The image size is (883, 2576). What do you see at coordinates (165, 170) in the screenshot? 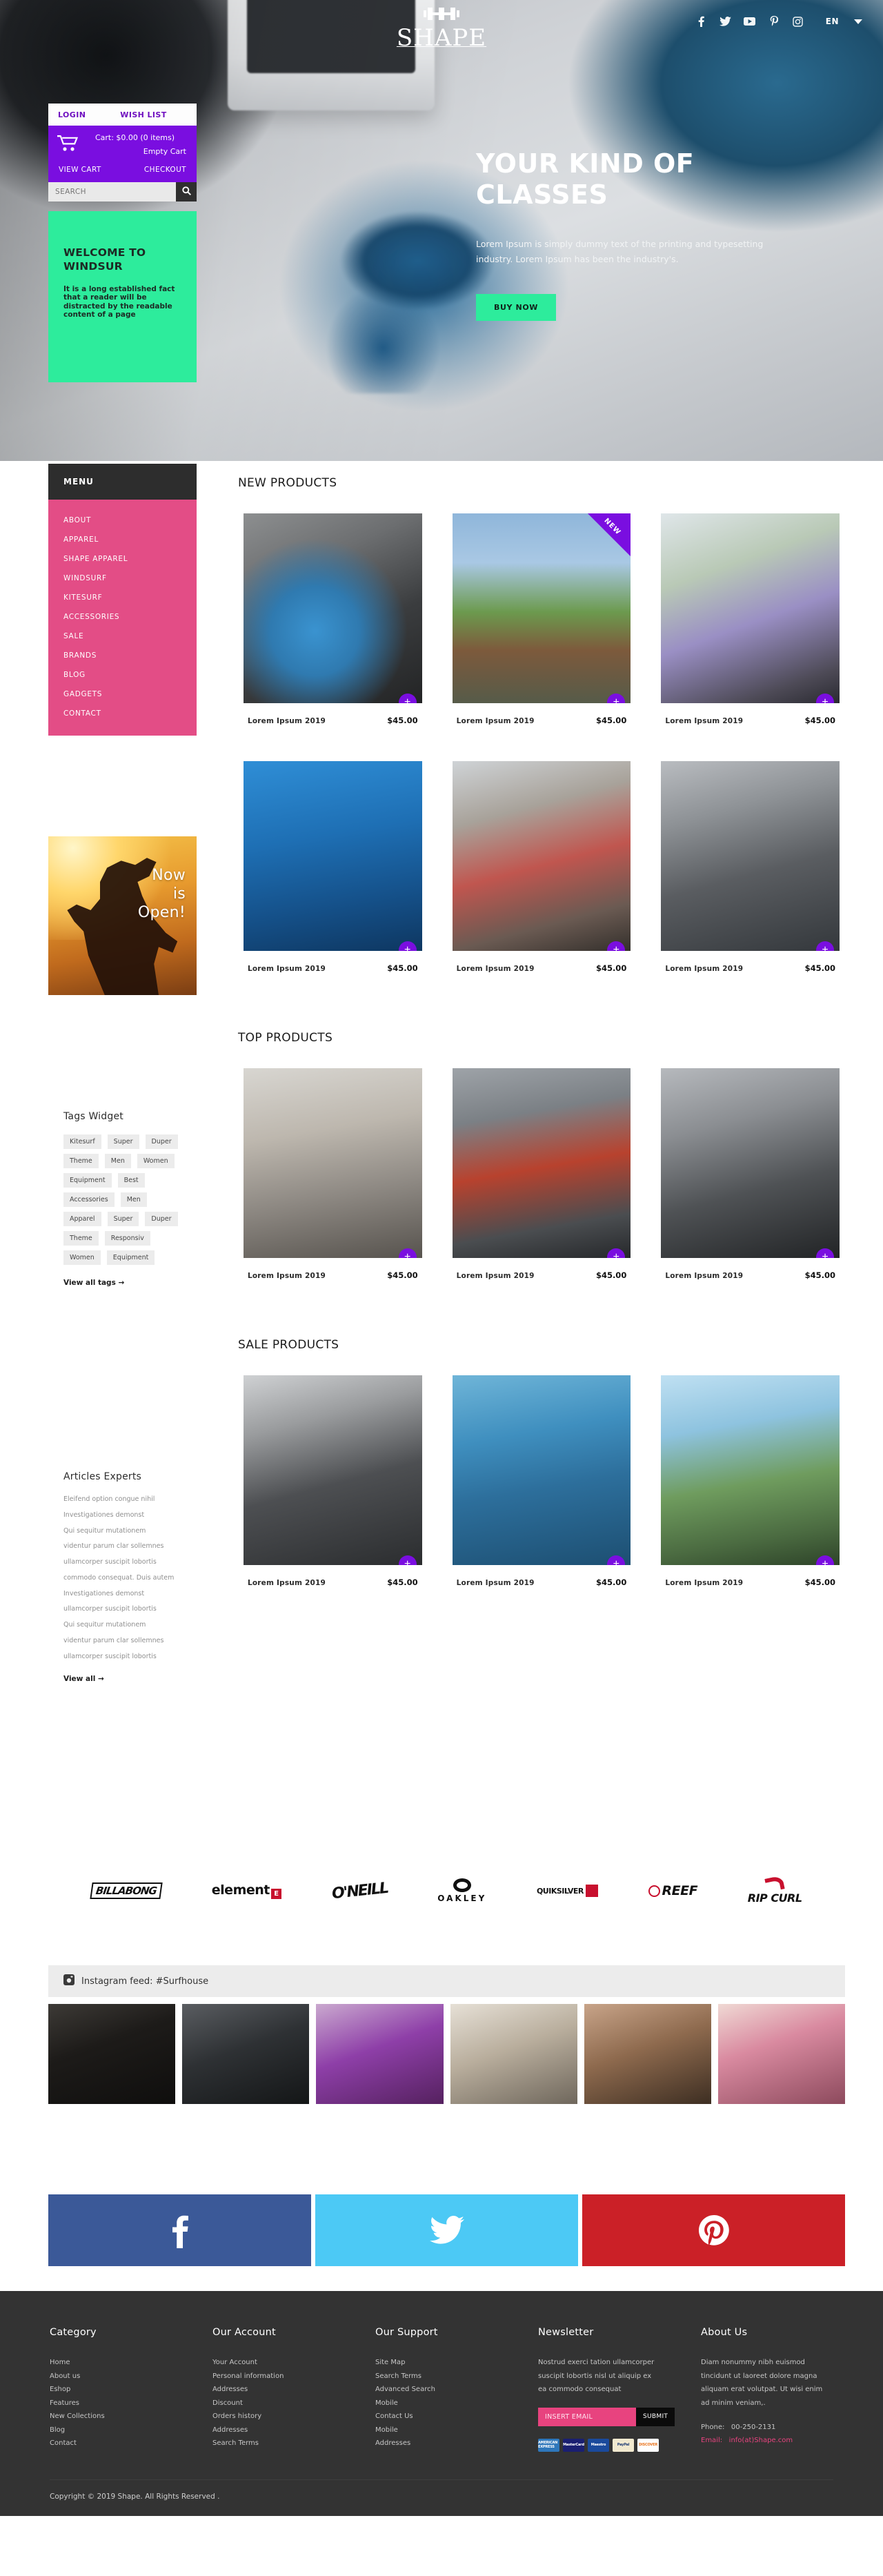
I see `checkout-link: CHECKOUT` at bounding box center [165, 170].